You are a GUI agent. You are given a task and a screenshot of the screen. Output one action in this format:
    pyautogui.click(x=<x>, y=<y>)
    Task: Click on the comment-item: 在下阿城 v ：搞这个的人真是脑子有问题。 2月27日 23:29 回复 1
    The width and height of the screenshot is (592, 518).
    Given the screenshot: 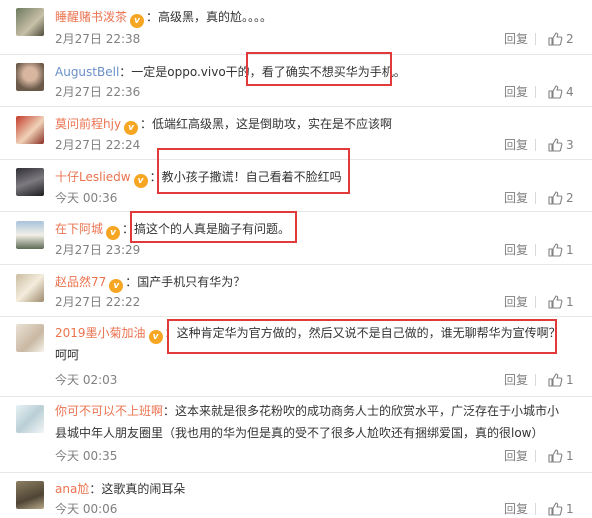 What is the action you would take?
    pyautogui.click(x=296, y=238)
    